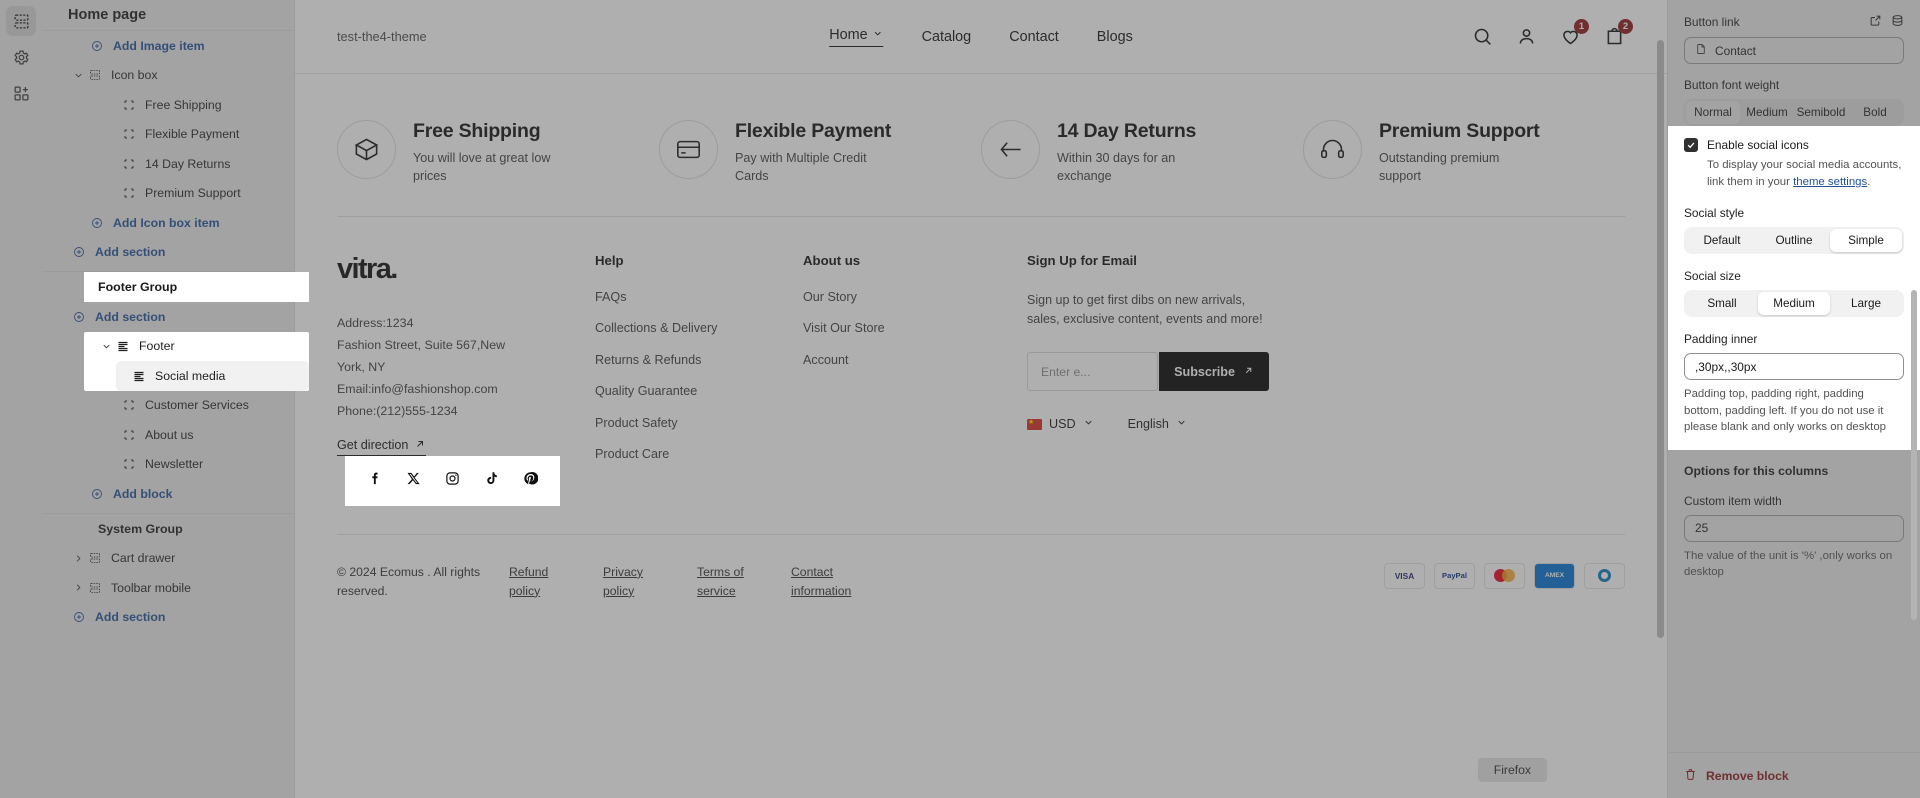 Image resolution: width=1920 pixels, height=798 pixels. What do you see at coordinates (915, 297) in the screenshot?
I see `footer-link: Our Story` at bounding box center [915, 297].